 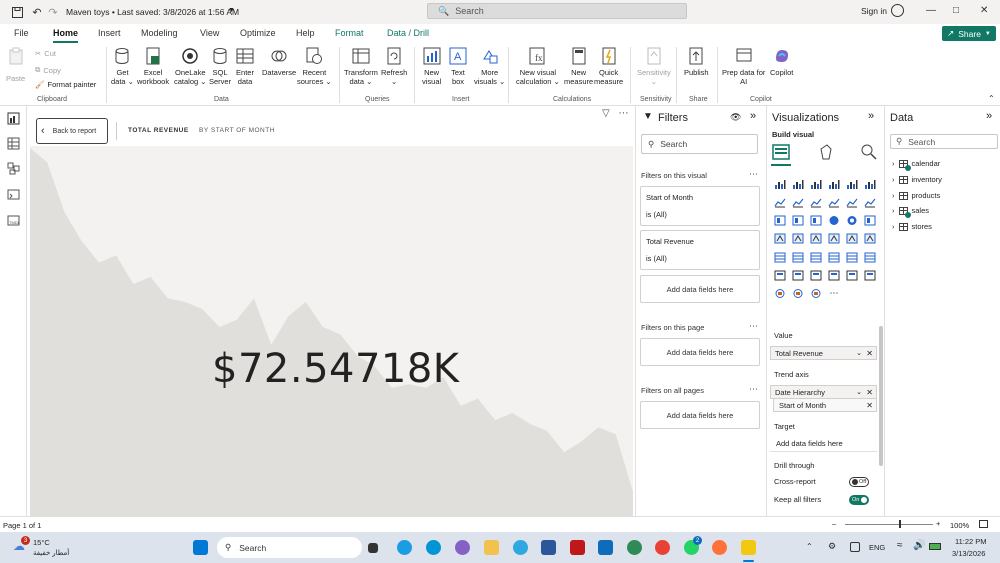 I want to click on clustered-column-visual-icon, so click(x=834, y=184).